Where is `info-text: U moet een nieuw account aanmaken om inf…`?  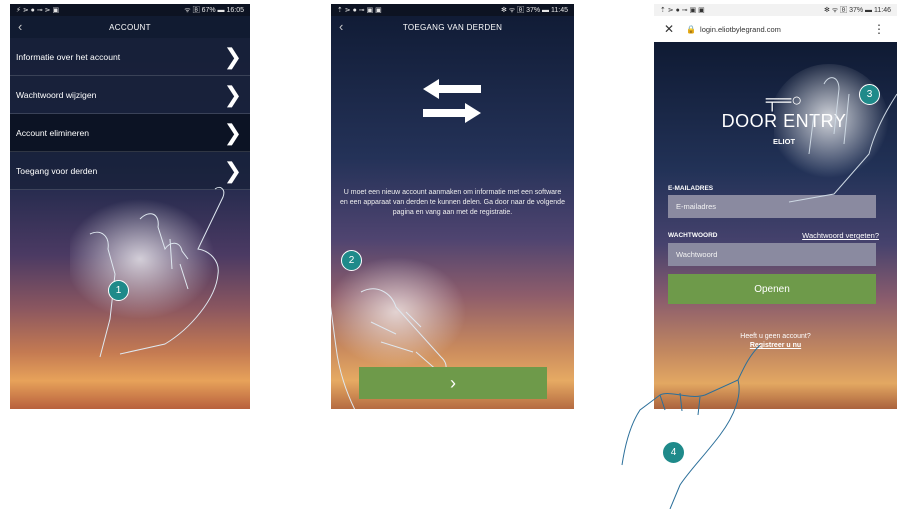 info-text: U moet een nieuw account aanmaken om inf… is located at coordinates (452, 202).